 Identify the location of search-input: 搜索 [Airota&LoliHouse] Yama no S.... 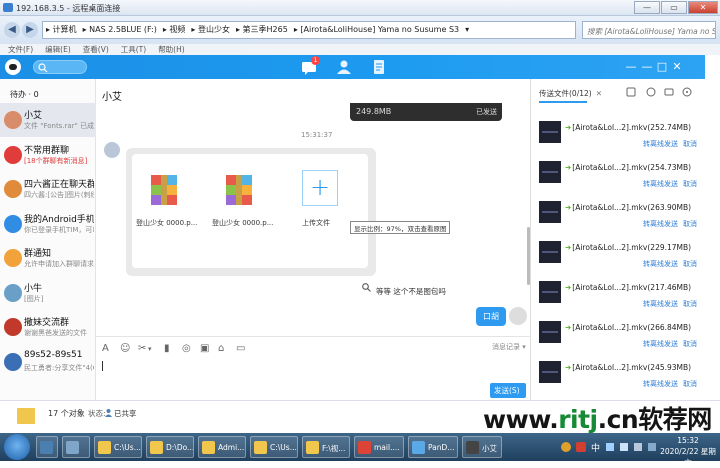
(649, 30).